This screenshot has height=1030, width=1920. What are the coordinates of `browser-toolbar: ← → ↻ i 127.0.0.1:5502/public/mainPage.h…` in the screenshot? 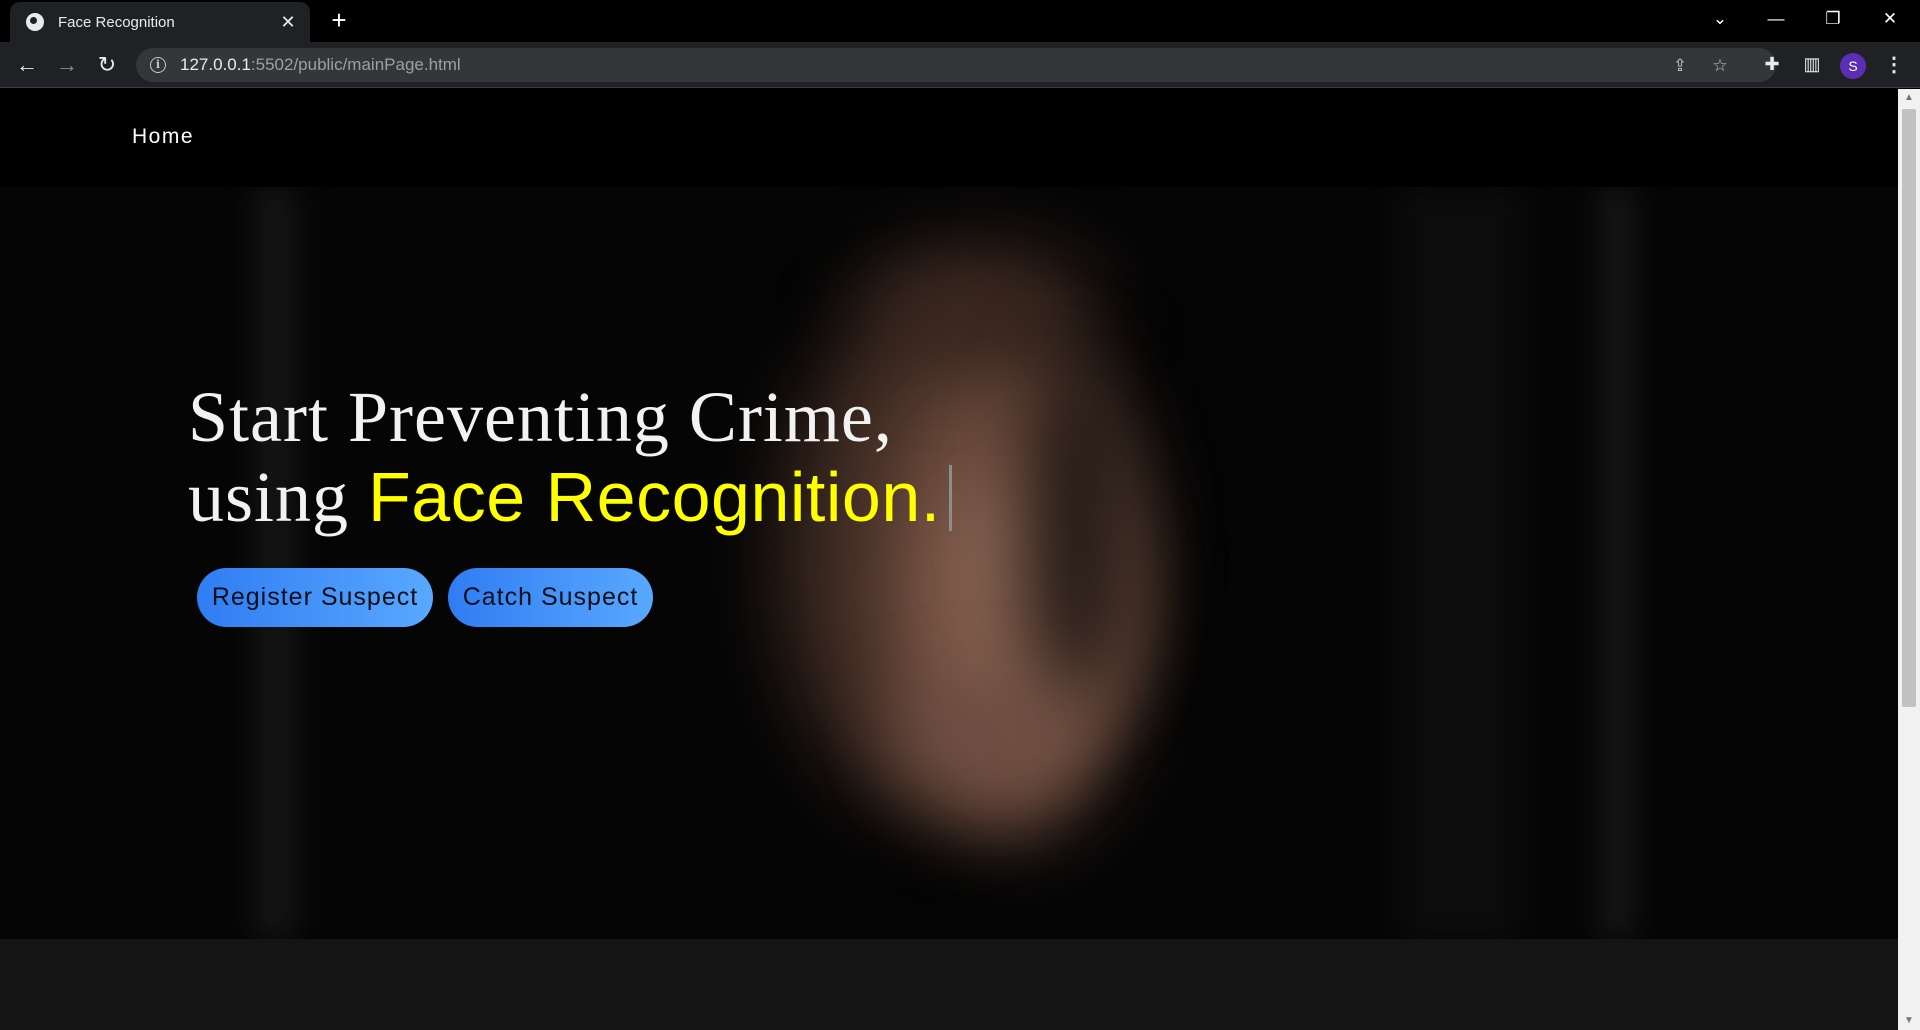 It's located at (960, 65).